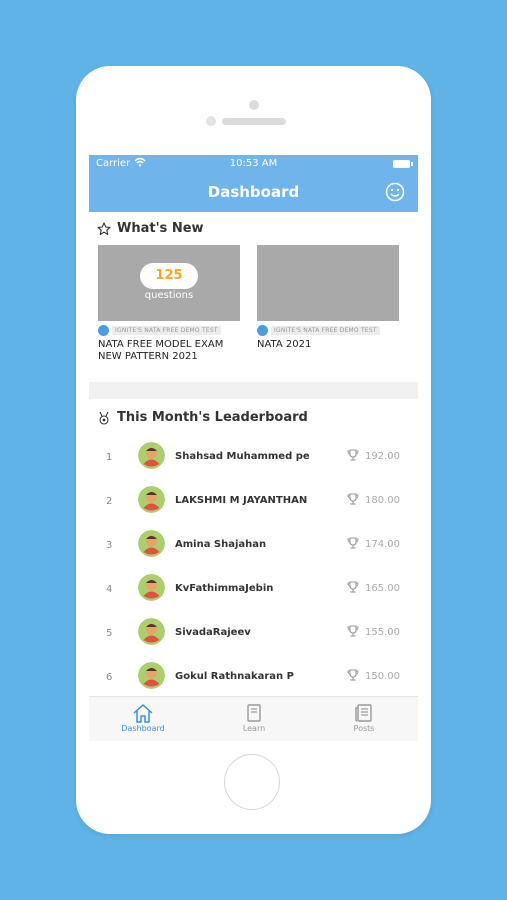 The height and width of the screenshot is (900, 507). What do you see at coordinates (109, 457) in the screenshot?
I see `rank-number: 1` at bounding box center [109, 457].